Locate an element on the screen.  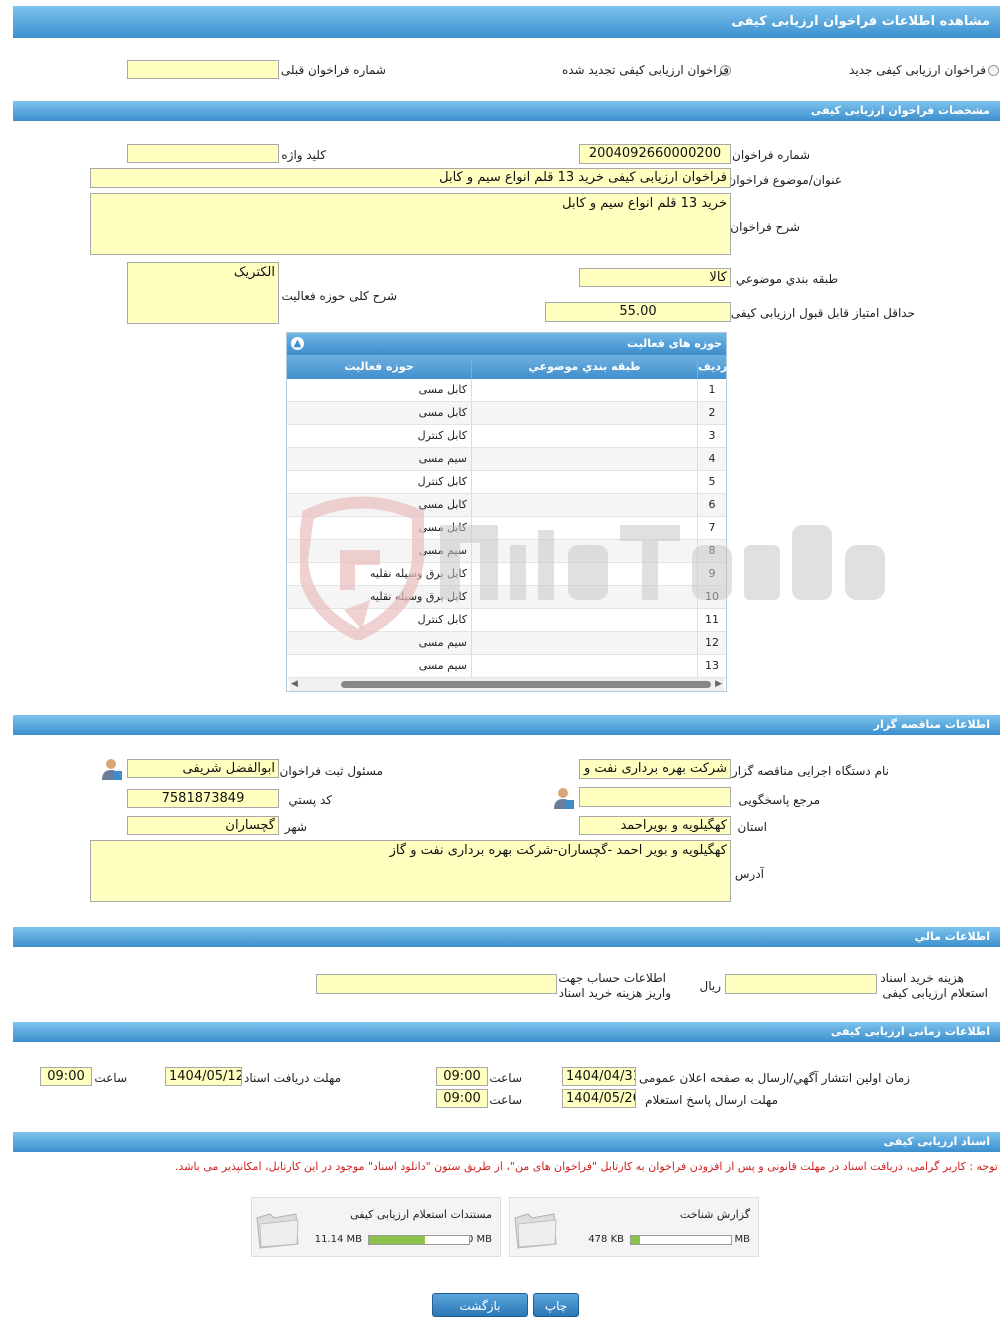
page-title-bar: مشاهده اطلاعات فراخوان ارزیابی کیفی is located at coordinates (506, 22).